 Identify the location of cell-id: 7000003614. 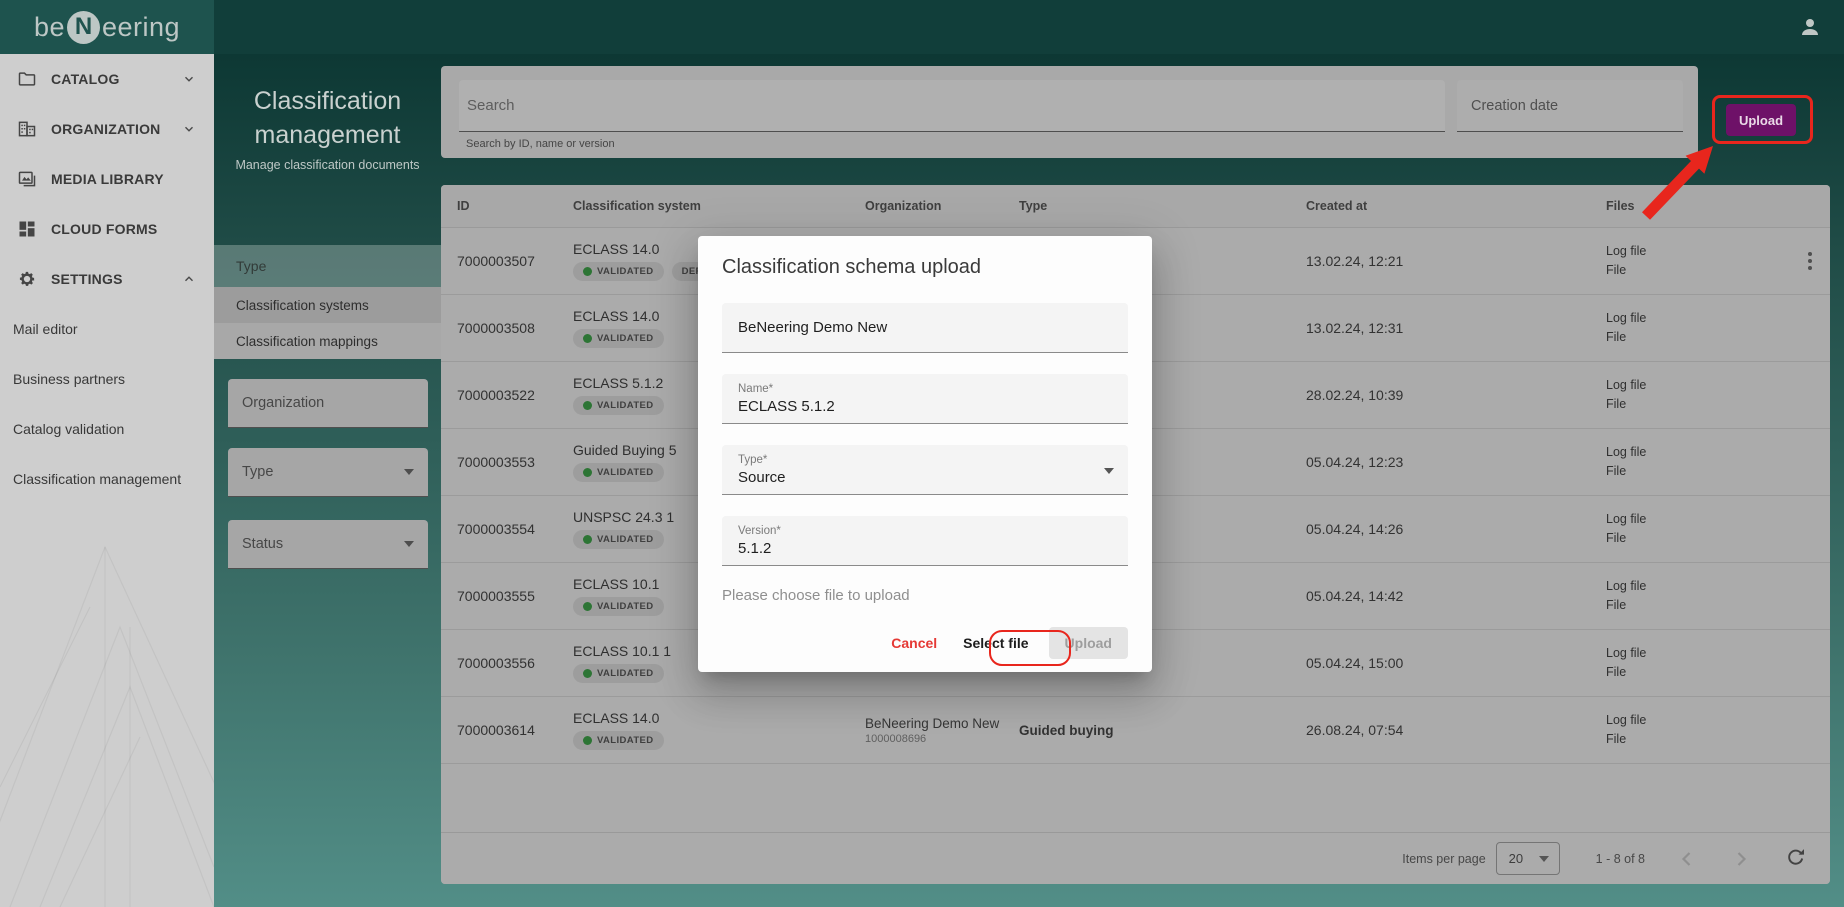
(496, 730).